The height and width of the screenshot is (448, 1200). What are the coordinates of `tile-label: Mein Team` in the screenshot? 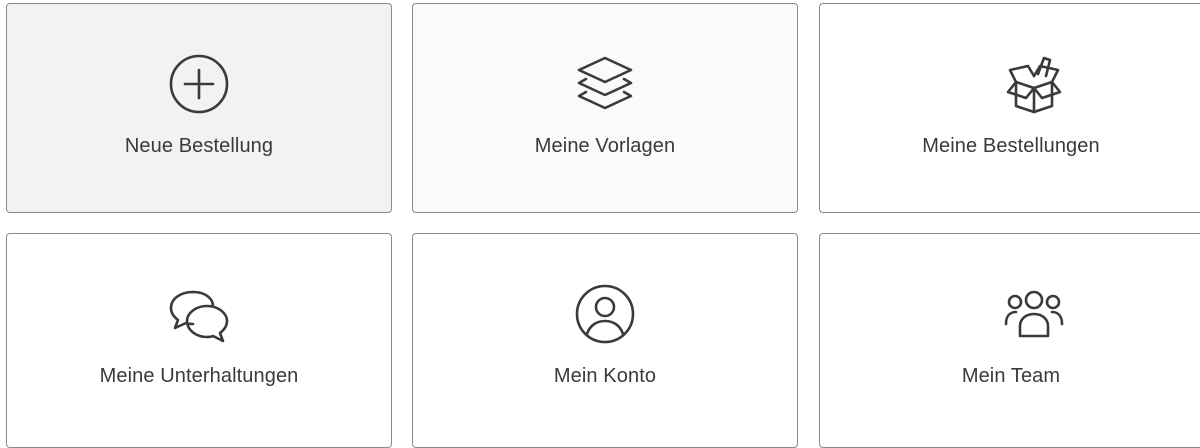 It's located at (1011, 376).